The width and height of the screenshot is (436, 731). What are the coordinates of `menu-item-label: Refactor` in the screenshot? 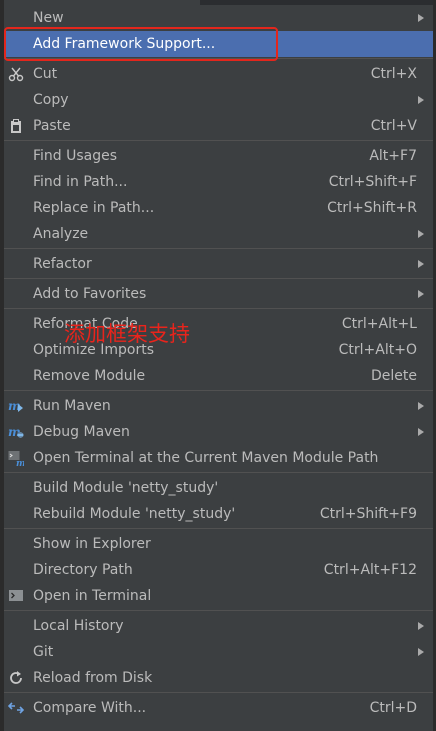 It's located at (62, 264).